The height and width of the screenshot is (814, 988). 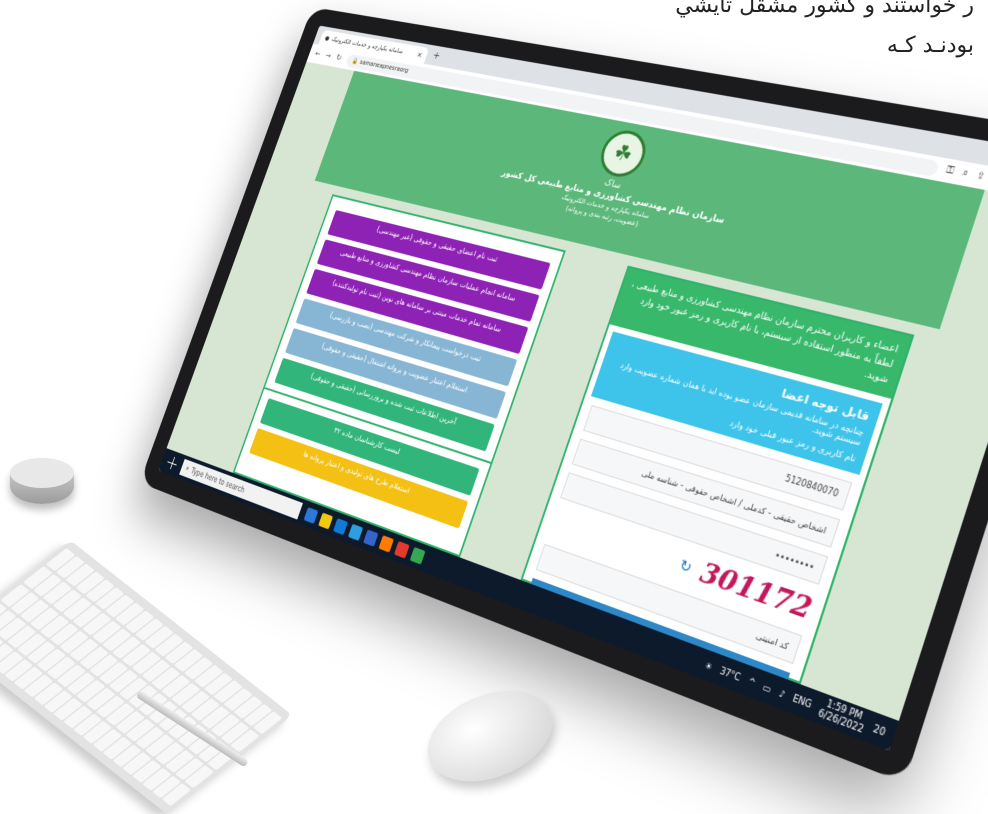 What do you see at coordinates (623, 154) in the screenshot?
I see `logo-emblem: ☘` at bounding box center [623, 154].